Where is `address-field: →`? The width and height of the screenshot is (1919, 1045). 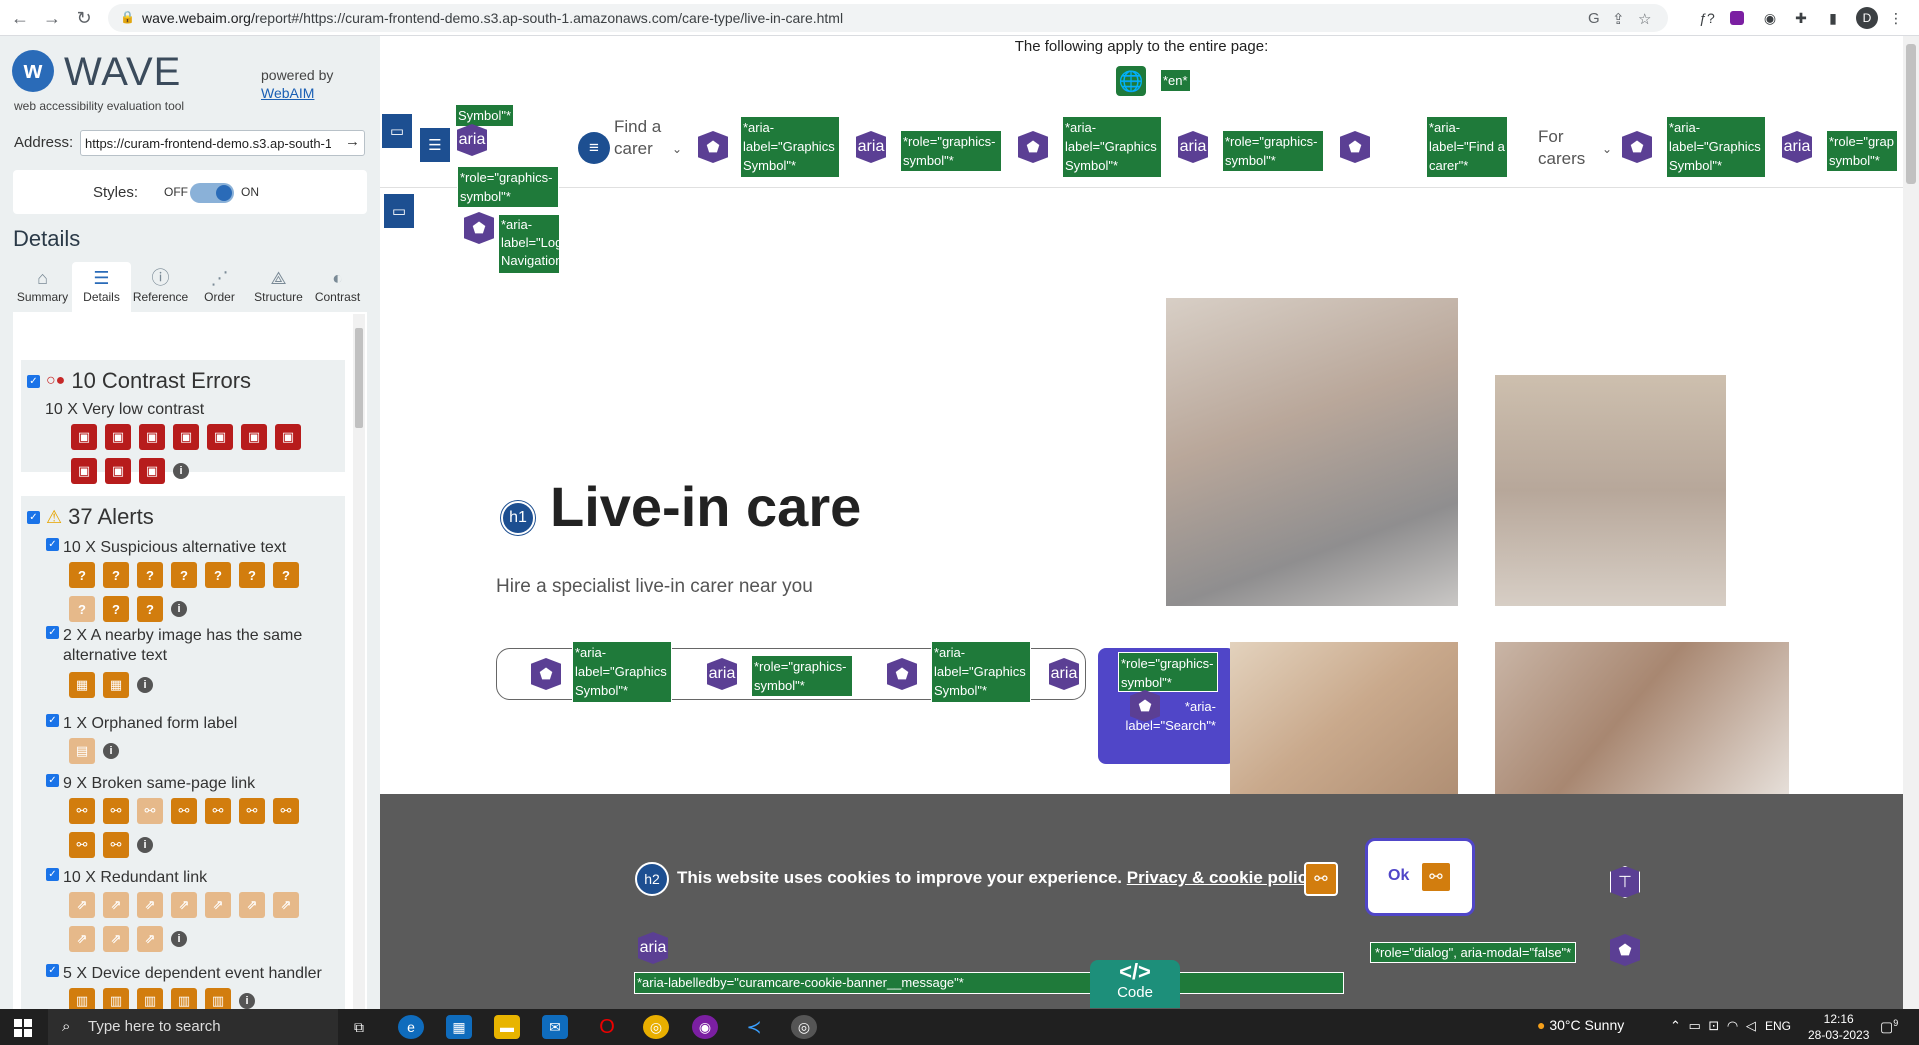
address-field: → is located at coordinates (222, 143).